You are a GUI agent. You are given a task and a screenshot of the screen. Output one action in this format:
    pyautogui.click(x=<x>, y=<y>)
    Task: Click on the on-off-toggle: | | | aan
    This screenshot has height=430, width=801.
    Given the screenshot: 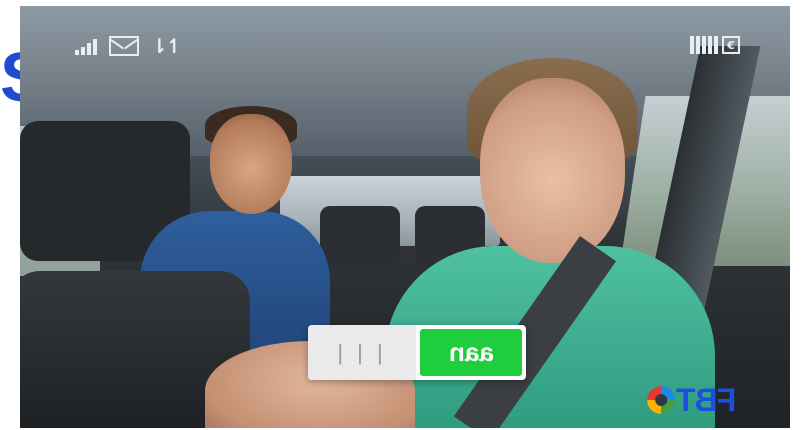 What is the action you would take?
    pyautogui.click(x=417, y=352)
    